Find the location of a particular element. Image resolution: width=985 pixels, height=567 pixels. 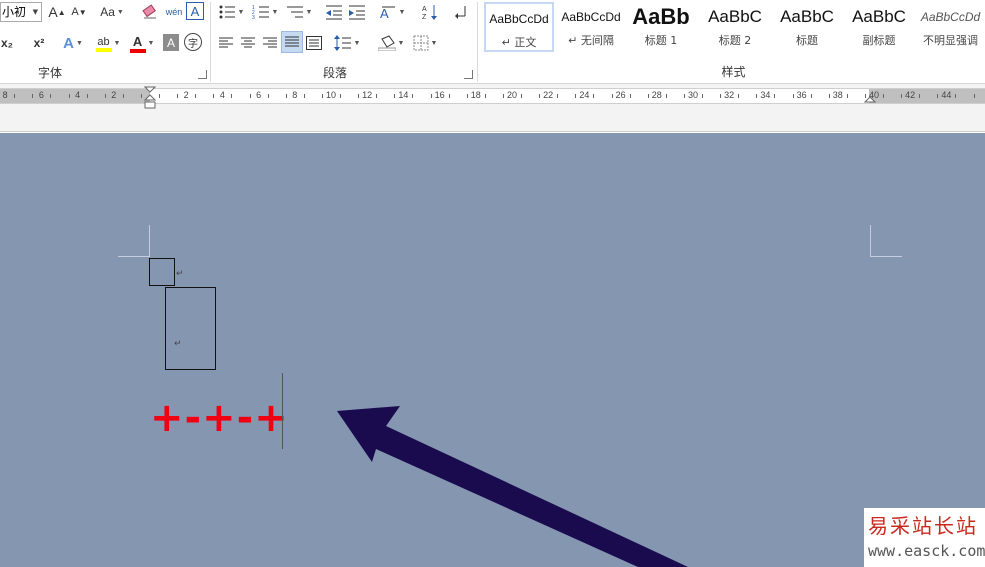

style-no-spacing: AaBbCcDd ↵ 无间隔 is located at coordinates (591, 27).